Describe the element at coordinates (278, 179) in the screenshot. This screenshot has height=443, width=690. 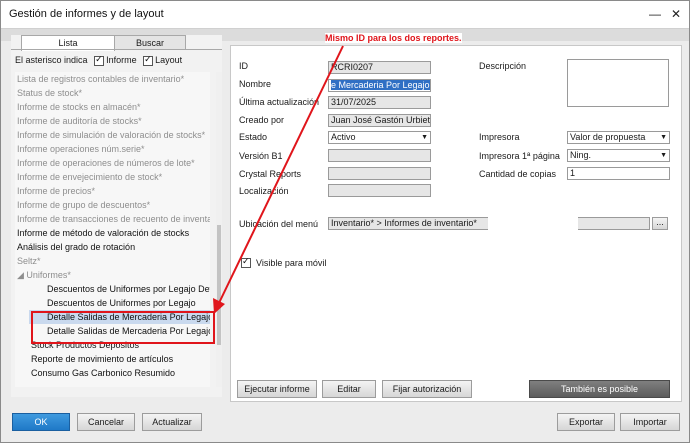
I see `annotation-arrow-icon` at that location.